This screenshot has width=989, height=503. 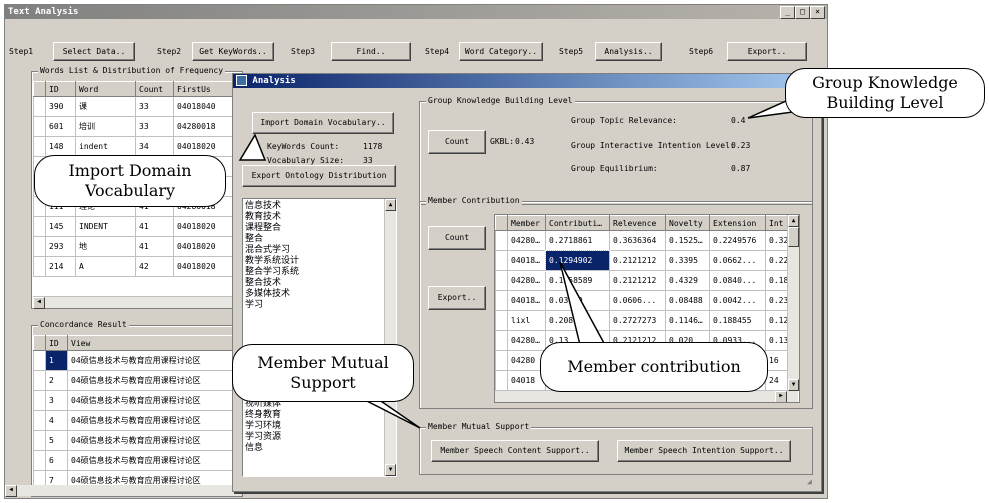 I want to click on callout-gkbl-text: Group Knowledge Building Level, so click(x=885, y=92).